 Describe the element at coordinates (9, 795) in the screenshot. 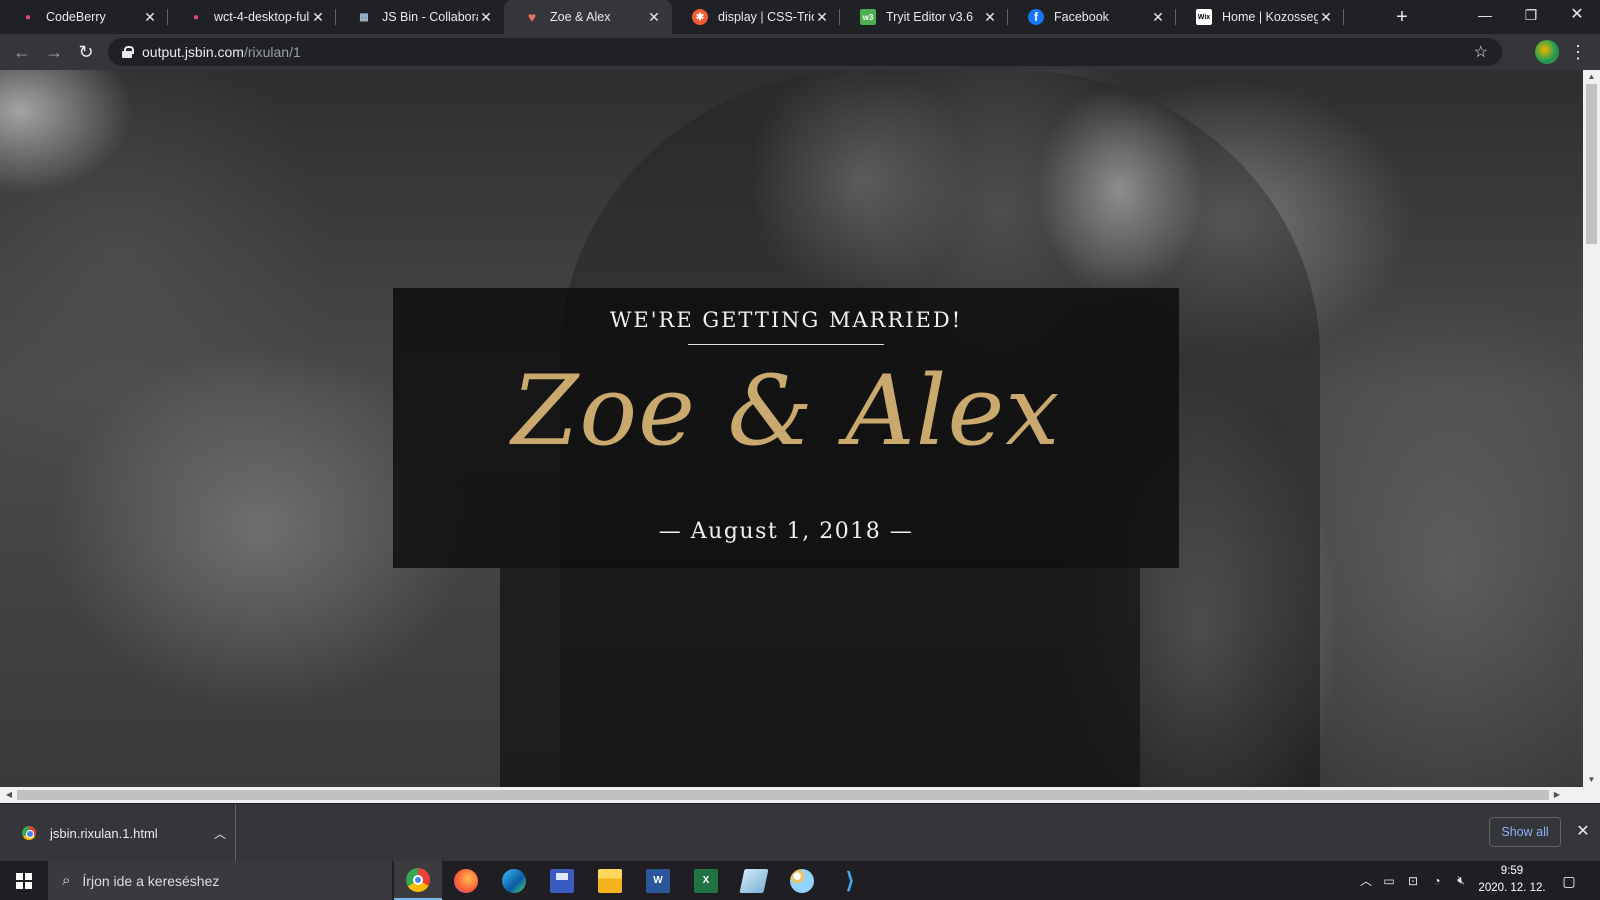

I see `scroll-left-icon: ◀` at that location.